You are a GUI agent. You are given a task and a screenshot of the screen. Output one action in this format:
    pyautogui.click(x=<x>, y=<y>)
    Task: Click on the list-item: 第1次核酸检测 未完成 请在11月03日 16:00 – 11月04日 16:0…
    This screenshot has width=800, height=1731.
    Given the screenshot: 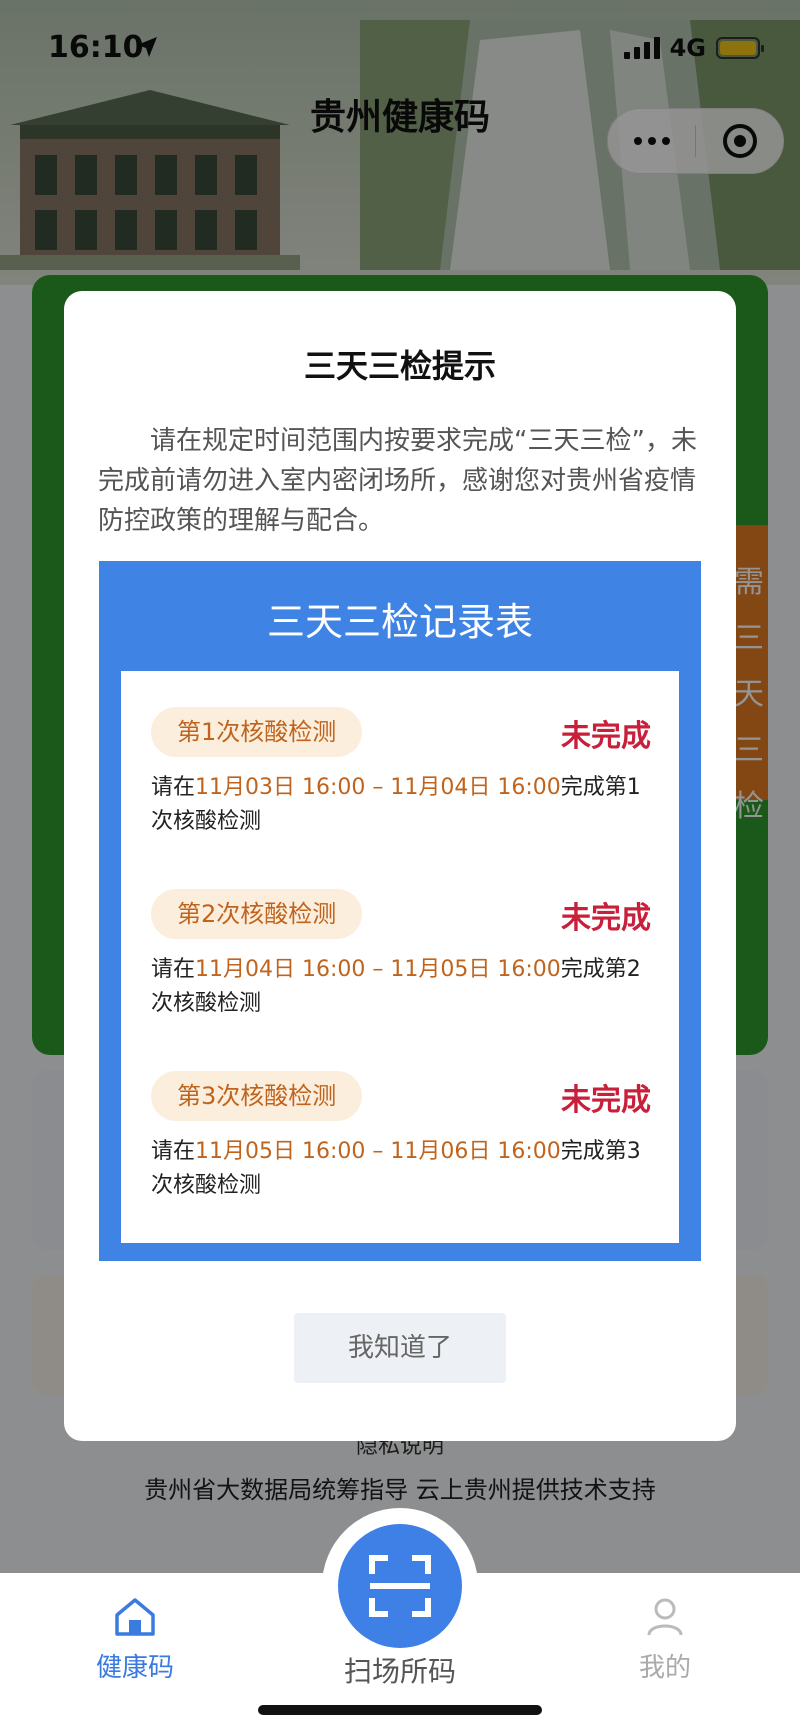 What is the action you would take?
    pyautogui.click(x=401, y=773)
    